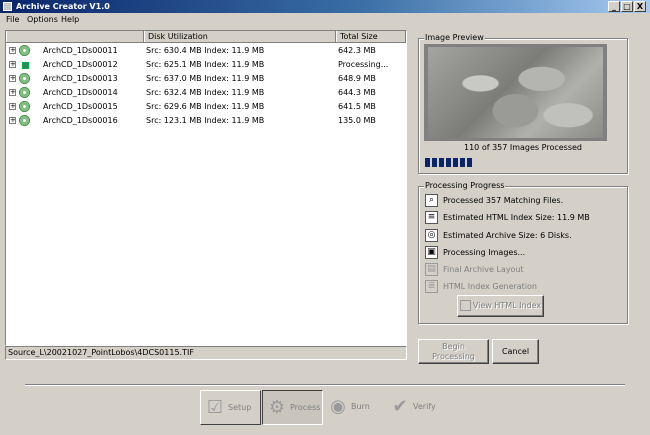 The width and height of the screenshot is (650, 435). What do you see at coordinates (431, 235) in the screenshot?
I see `disk-stack-icon: ◎` at bounding box center [431, 235].